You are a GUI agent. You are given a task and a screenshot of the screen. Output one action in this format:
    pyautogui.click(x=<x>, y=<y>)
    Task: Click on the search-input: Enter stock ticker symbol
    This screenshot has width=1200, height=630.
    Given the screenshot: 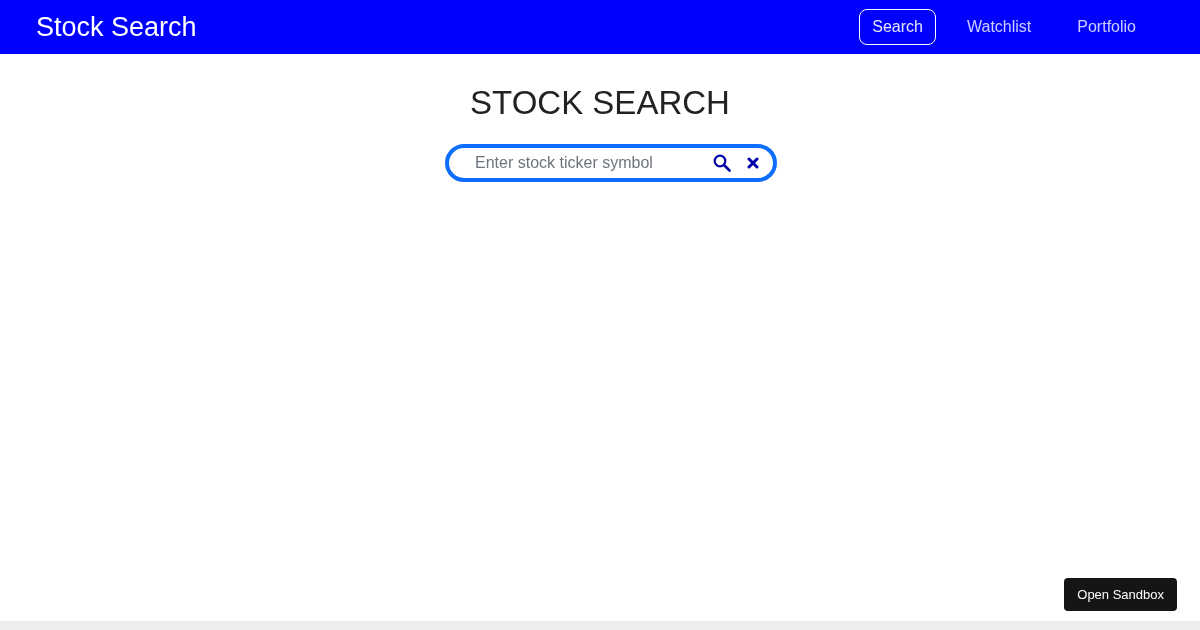 What is the action you would take?
    pyautogui.click(x=585, y=163)
    